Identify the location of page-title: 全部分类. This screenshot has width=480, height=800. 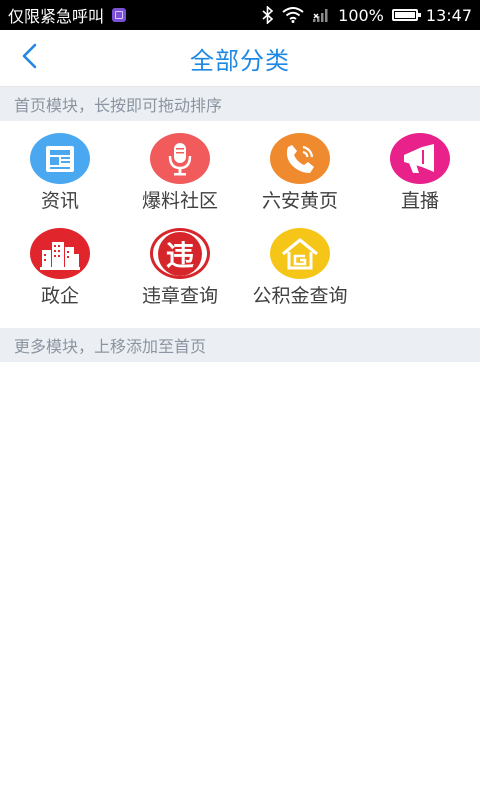
(240, 60).